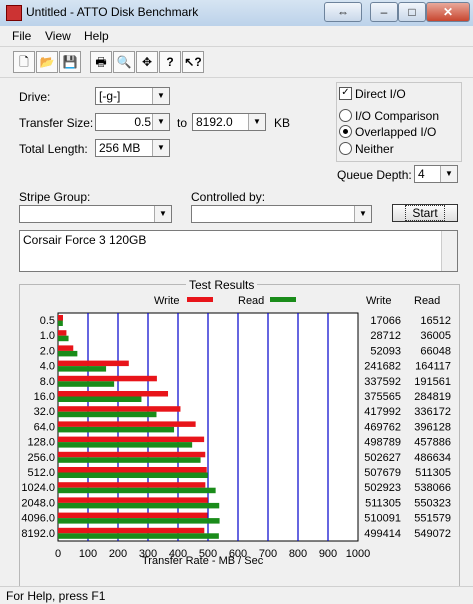 Image resolution: width=473 pixels, height=604 pixels. What do you see at coordinates (236, 13) in the screenshot?
I see `title-bar: Untitled - ATTO Disk Benchmark ⇔ – □ ✕` at bounding box center [236, 13].